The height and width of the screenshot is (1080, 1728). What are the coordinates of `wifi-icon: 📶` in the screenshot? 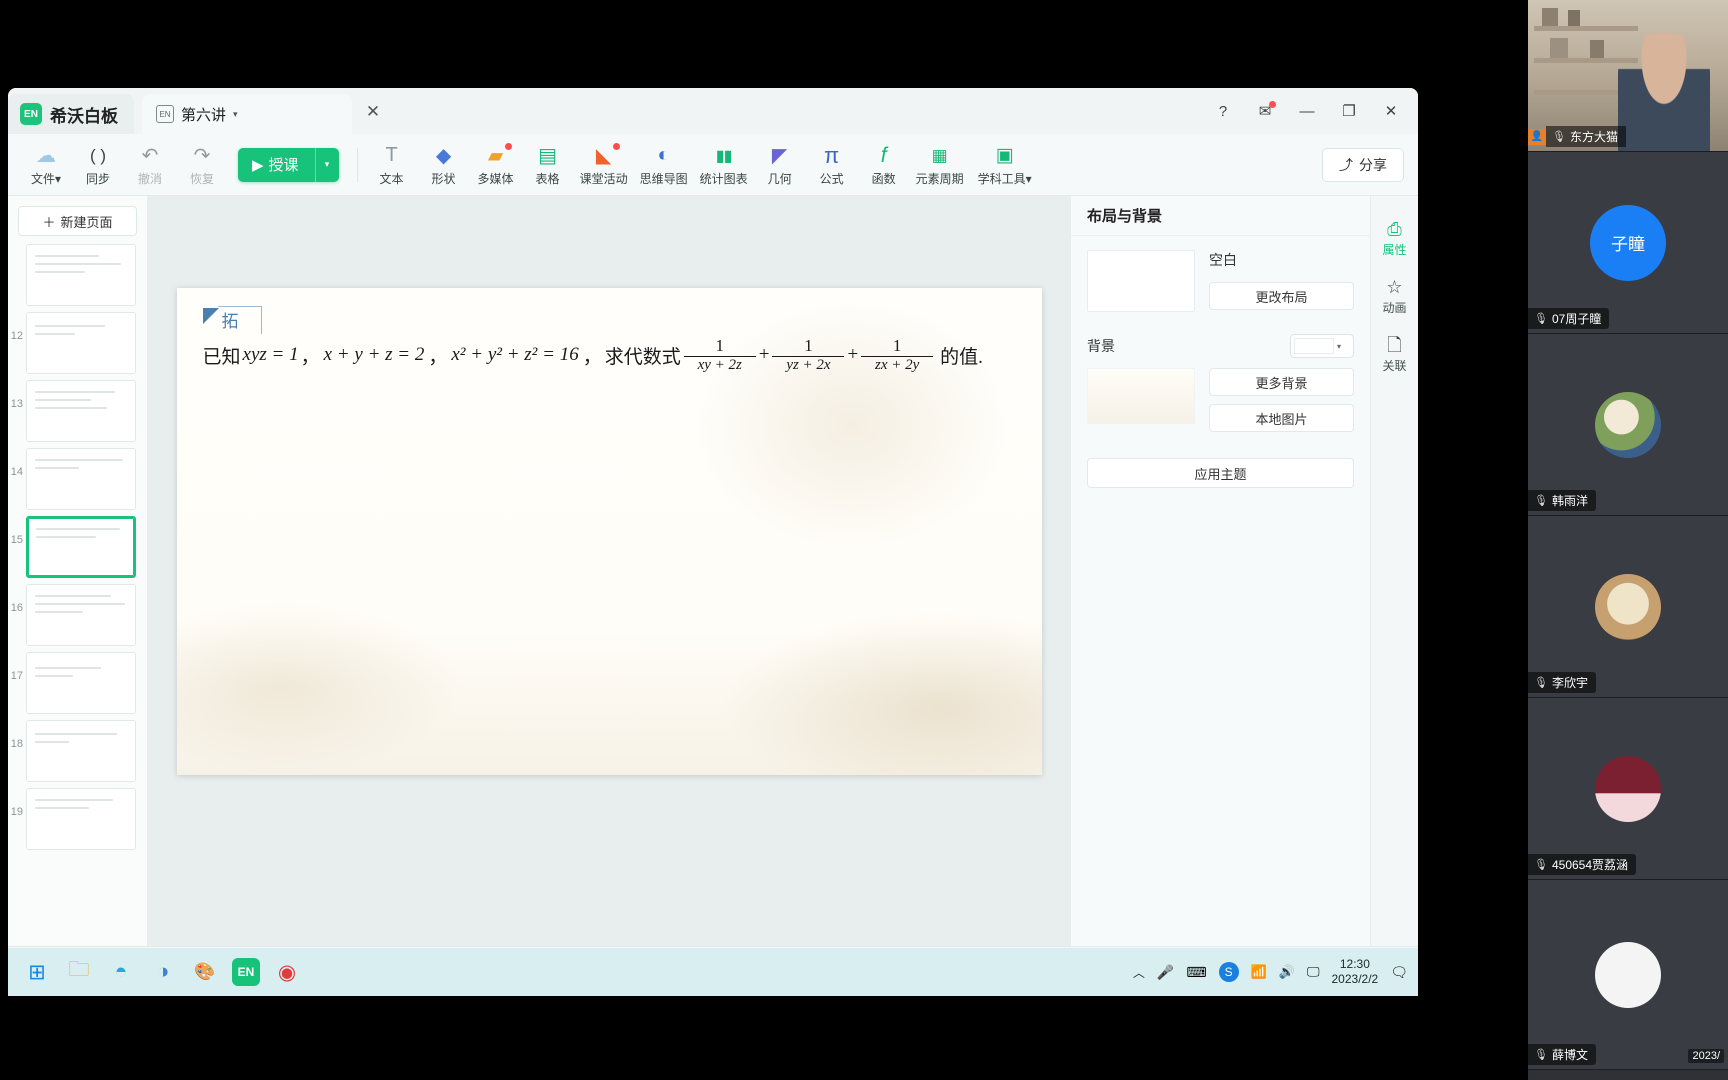 It's located at (1259, 972).